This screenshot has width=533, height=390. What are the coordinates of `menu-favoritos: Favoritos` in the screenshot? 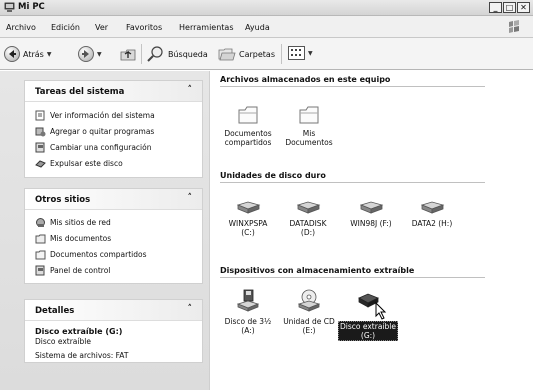 It's located at (144, 27).